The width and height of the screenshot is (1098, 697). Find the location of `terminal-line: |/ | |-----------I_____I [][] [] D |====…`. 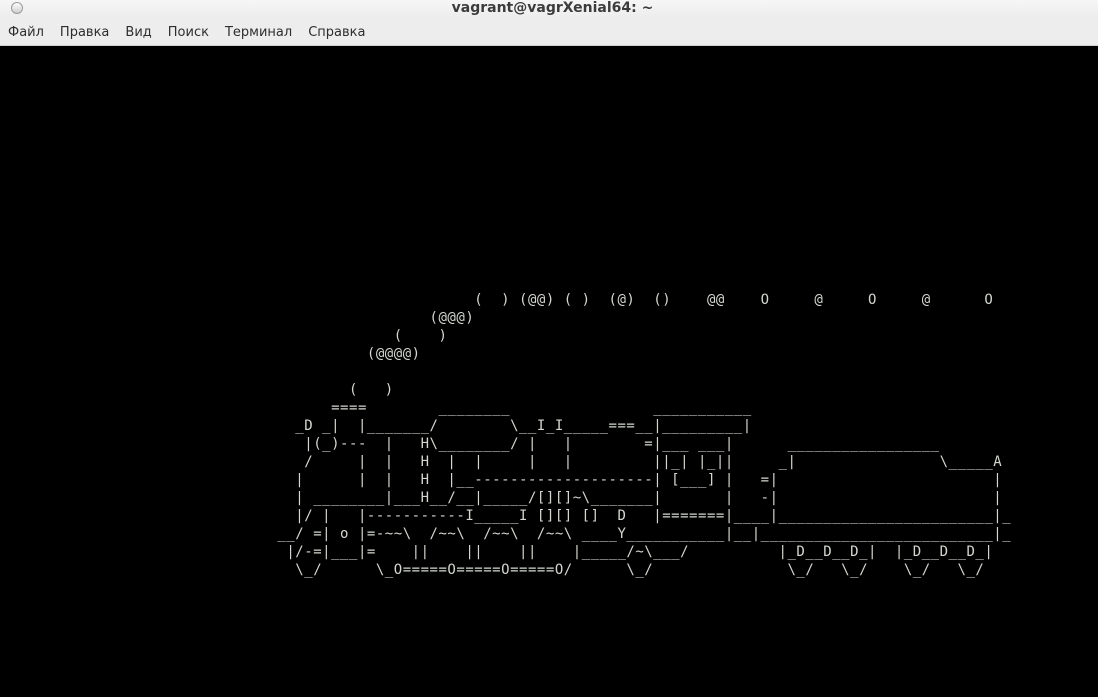

terminal-line: |/ | |-----------I_____I [][] [] D |====… is located at coordinates (506, 516).